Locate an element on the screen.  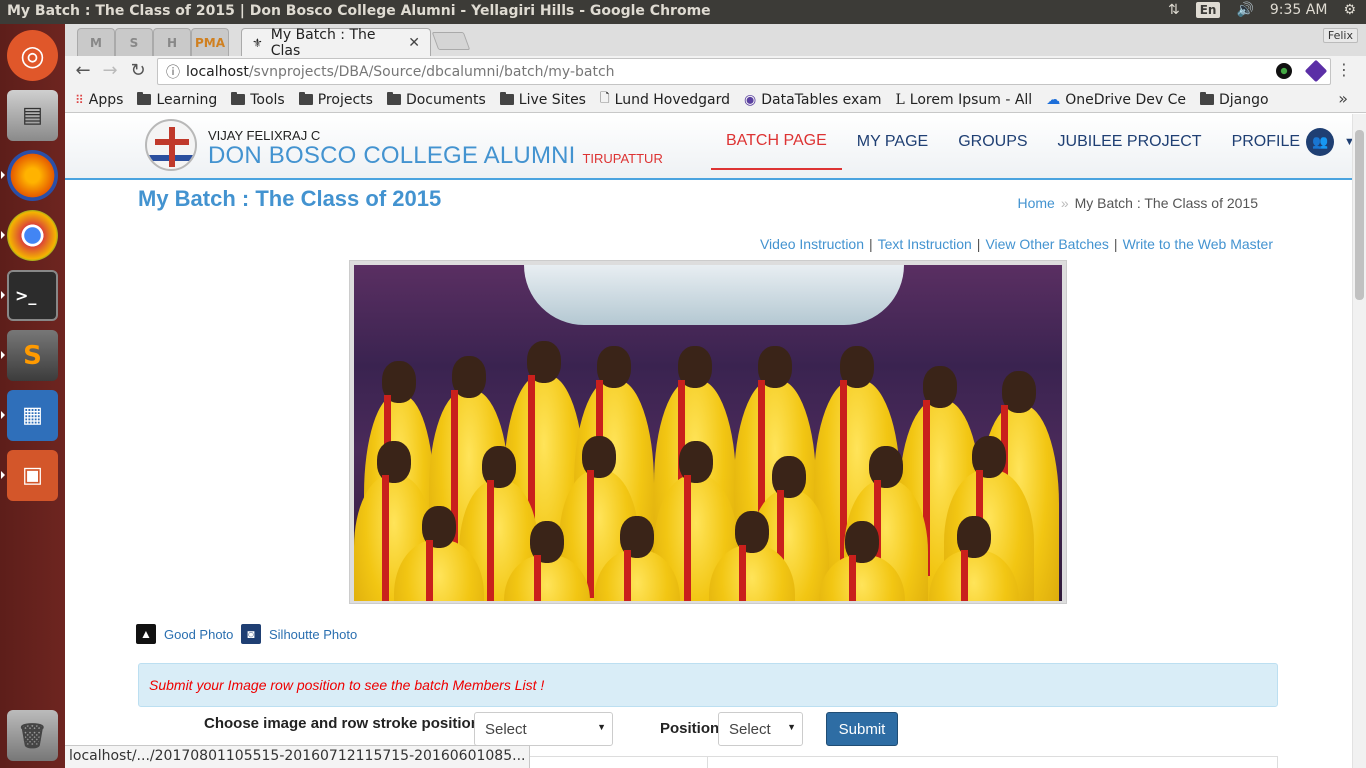
nav-batch-page: BATCH PAGE is located at coordinates (776, 142).